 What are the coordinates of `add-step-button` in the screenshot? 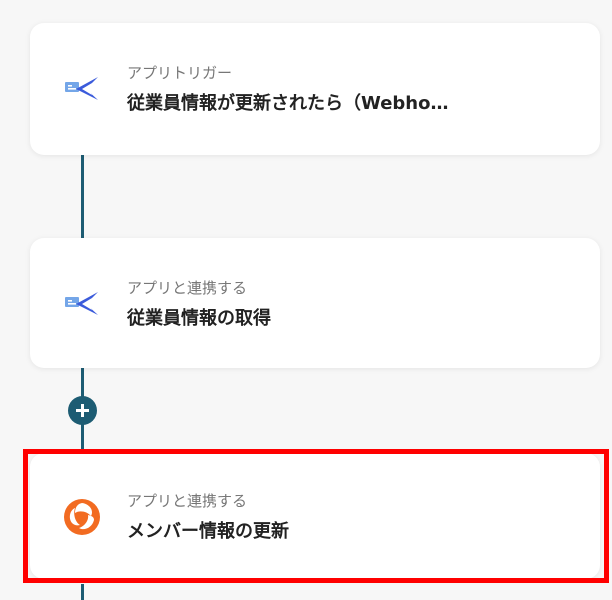 It's located at (82, 410).